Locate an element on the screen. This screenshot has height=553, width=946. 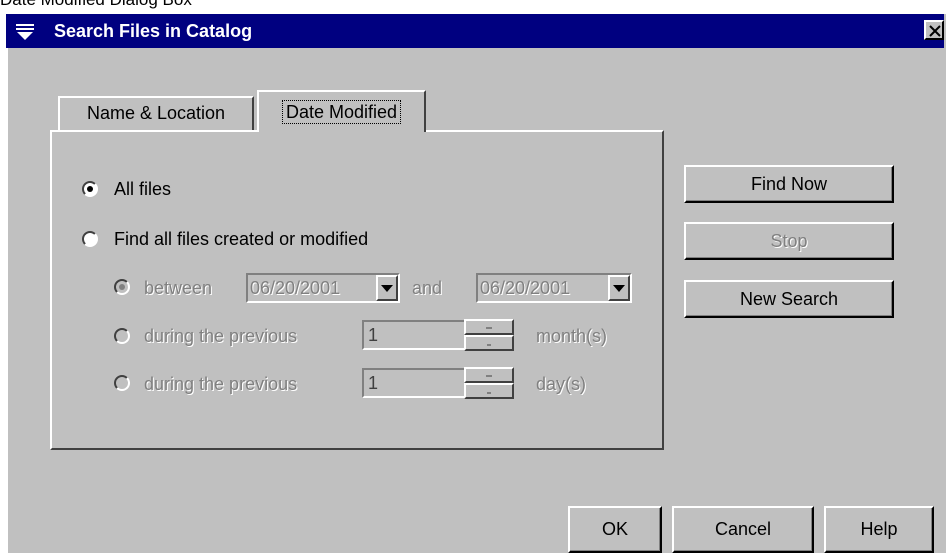
days-unit: day(s) is located at coordinates (561, 384).